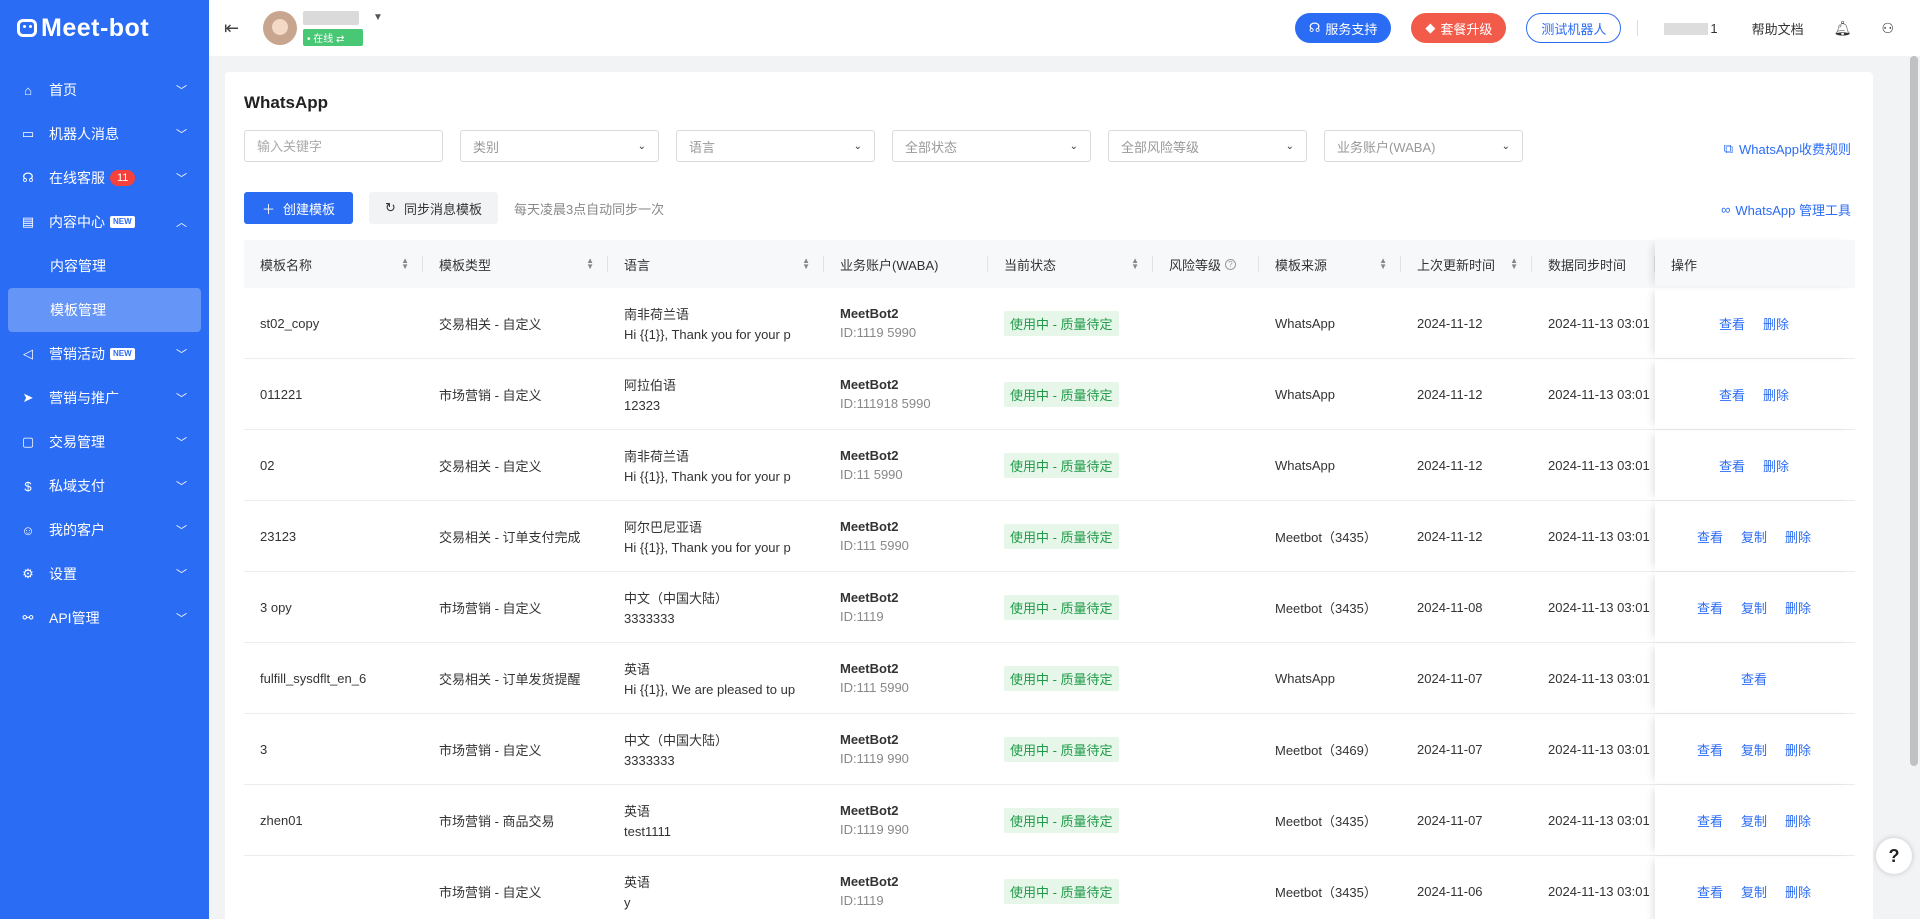 The image size is (1920, 919). I want to click on column-header: 模板来源 ▲ ▼, so click(1330, 264).